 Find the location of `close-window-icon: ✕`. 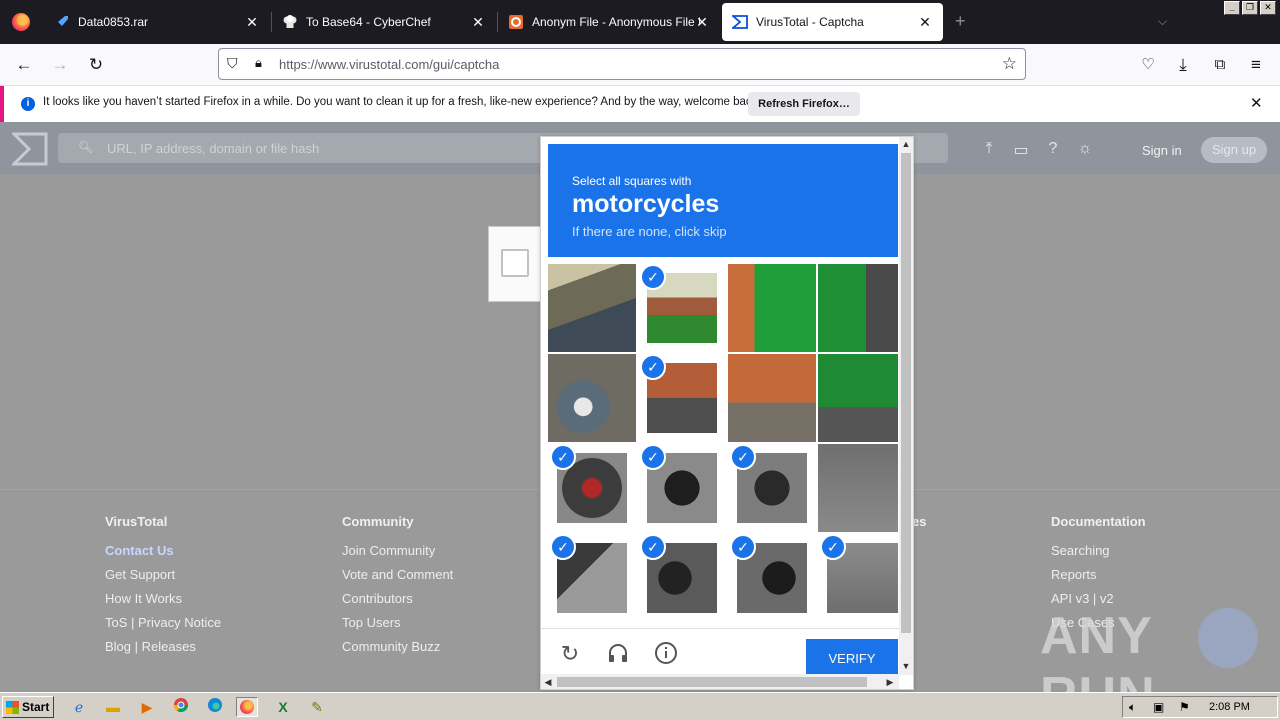

close-window-icon: ✕ is located at coordinates (1268, 8).